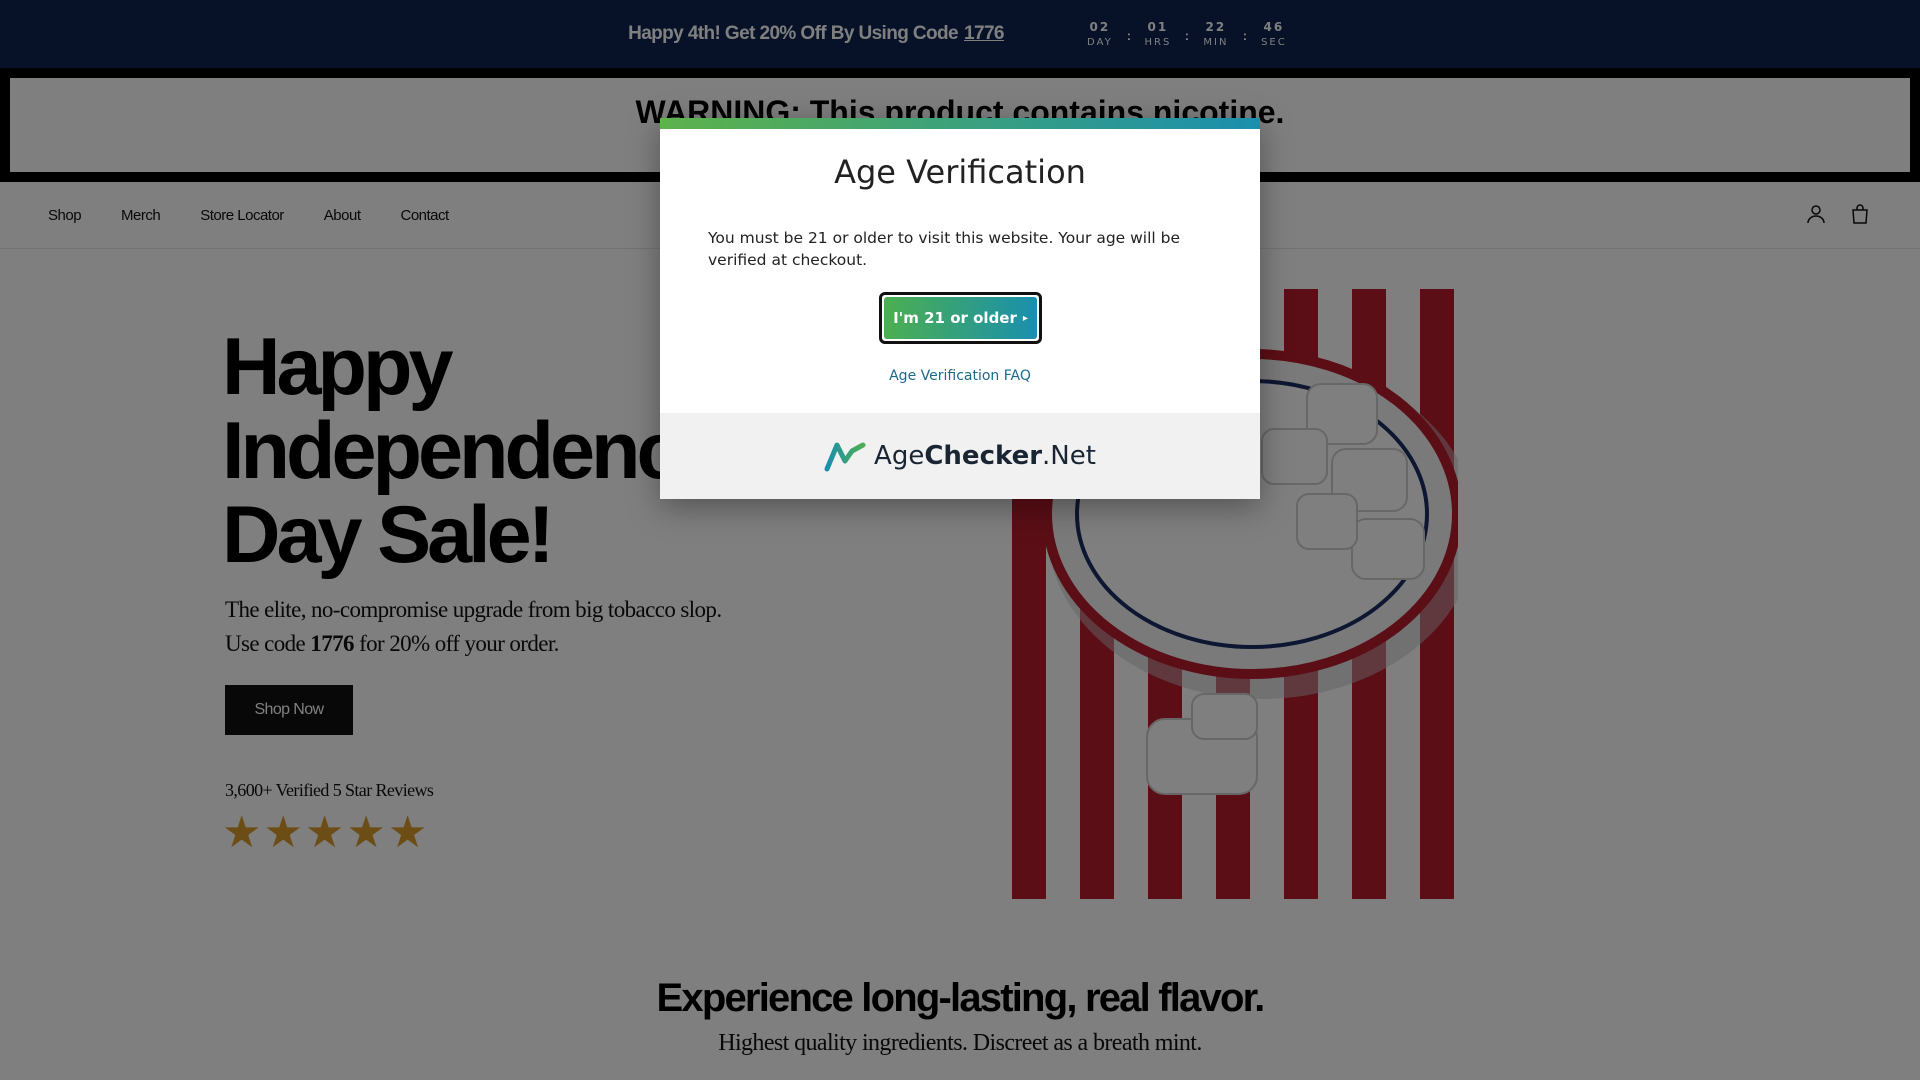  What do you see at coordinates (845, 457) in the screenshot?
I see `agechecker-logo-icon` at bounding box center [845, 457].